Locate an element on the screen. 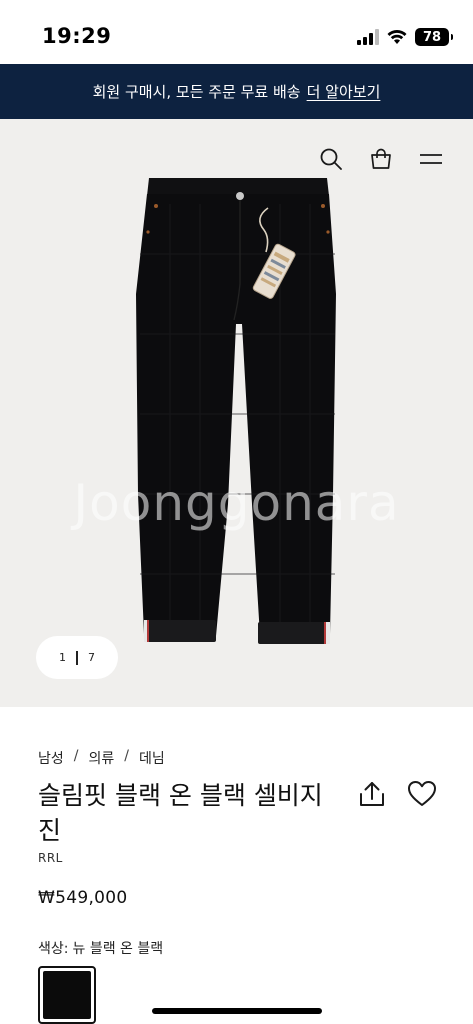  promo-banner: 회원 구매시, 모든 주문 무료 배송 더 알아보기 is located at coordinates (236, 91).